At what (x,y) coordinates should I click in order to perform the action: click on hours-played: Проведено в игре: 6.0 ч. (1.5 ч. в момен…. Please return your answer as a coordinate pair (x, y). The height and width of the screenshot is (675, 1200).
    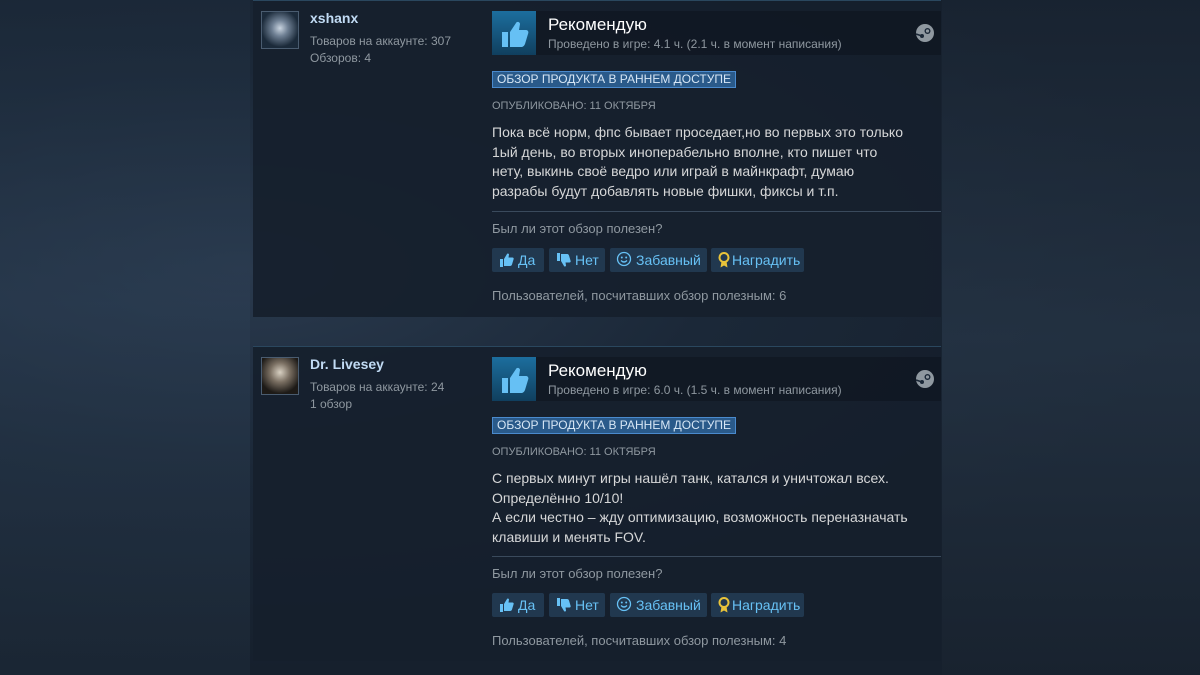
    Looking at the image, I should click on (695, 390).